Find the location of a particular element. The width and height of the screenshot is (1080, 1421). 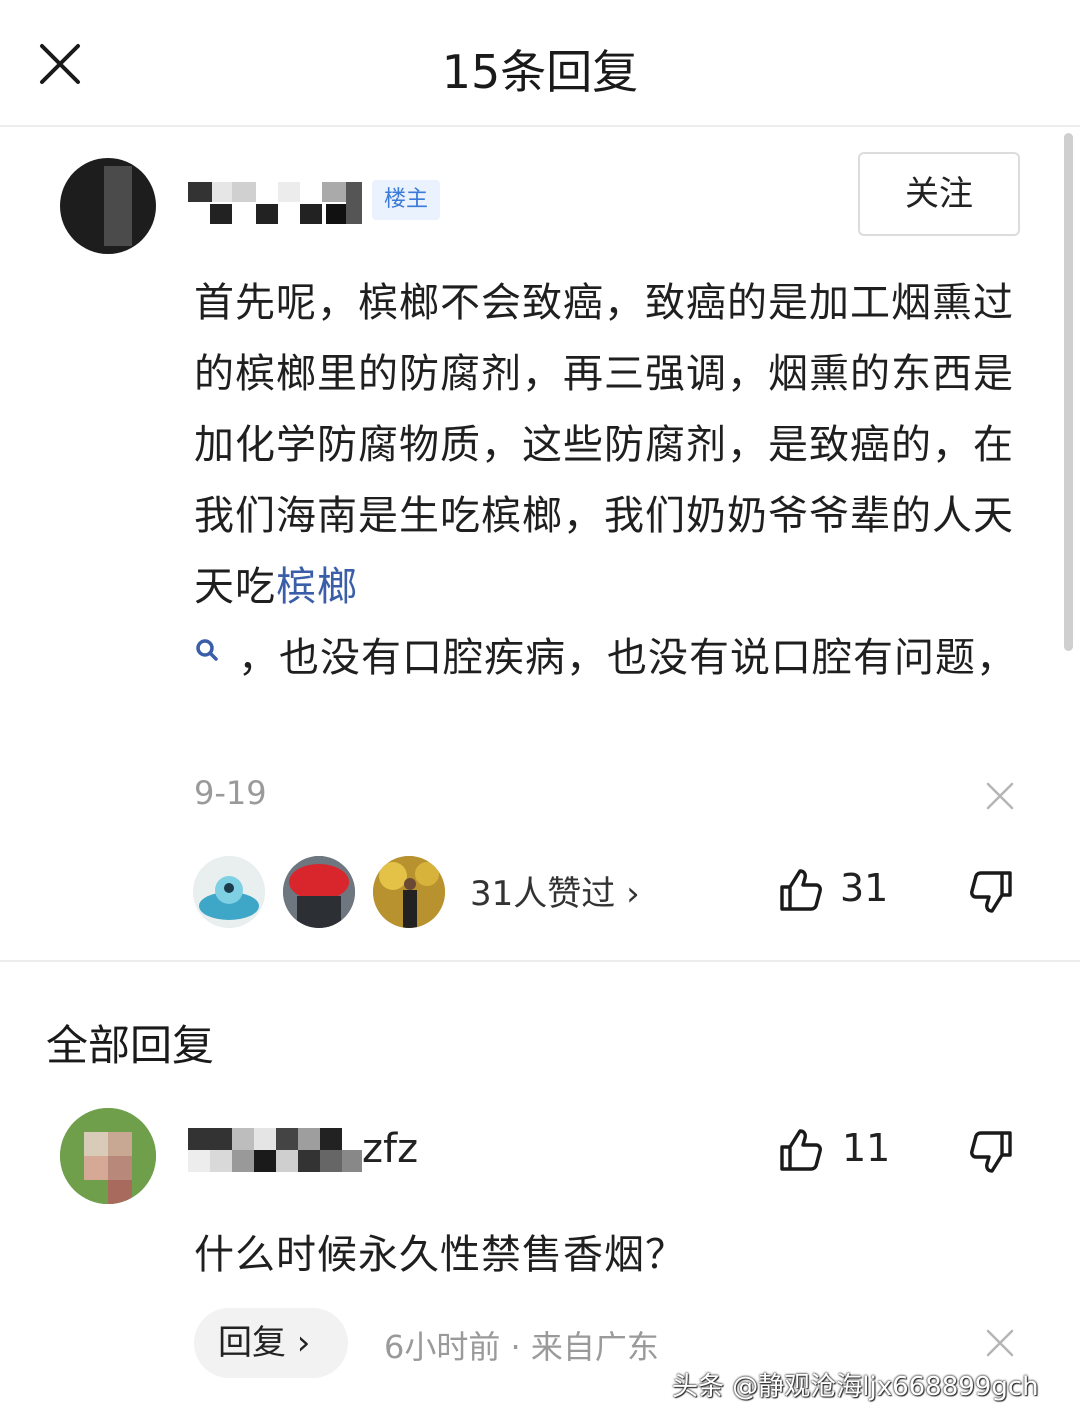

like-count: 31 is located at coordinates (864, 888).